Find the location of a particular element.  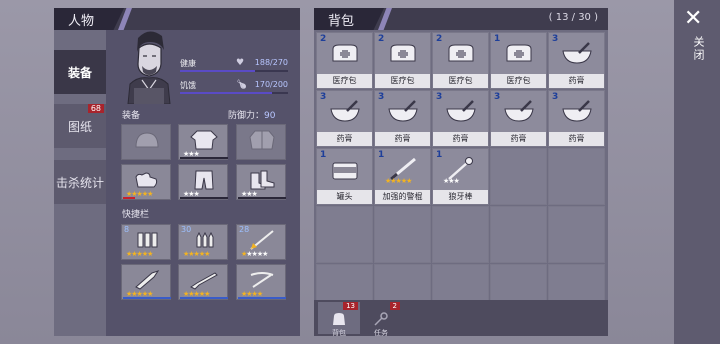

helmet-icon is located at coordinates (147, 140).